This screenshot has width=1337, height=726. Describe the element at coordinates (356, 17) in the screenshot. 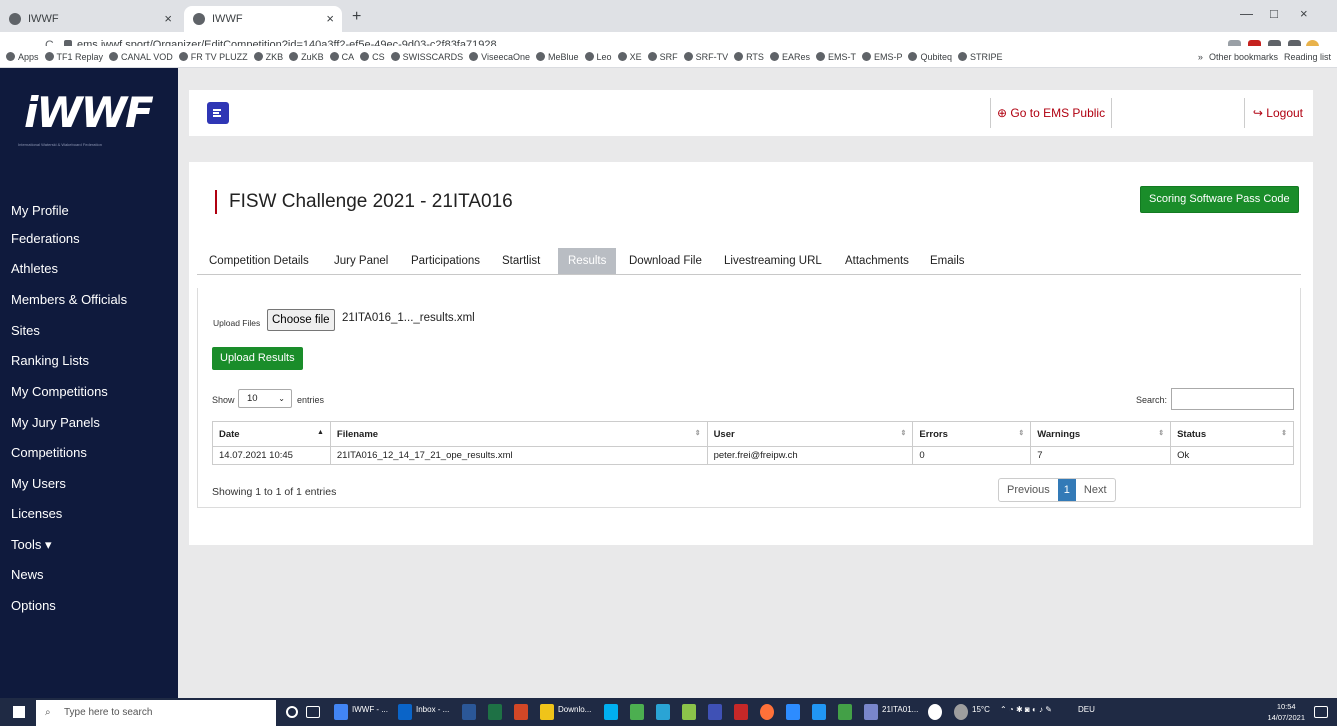

I see `new-tab-button: +` at that location.